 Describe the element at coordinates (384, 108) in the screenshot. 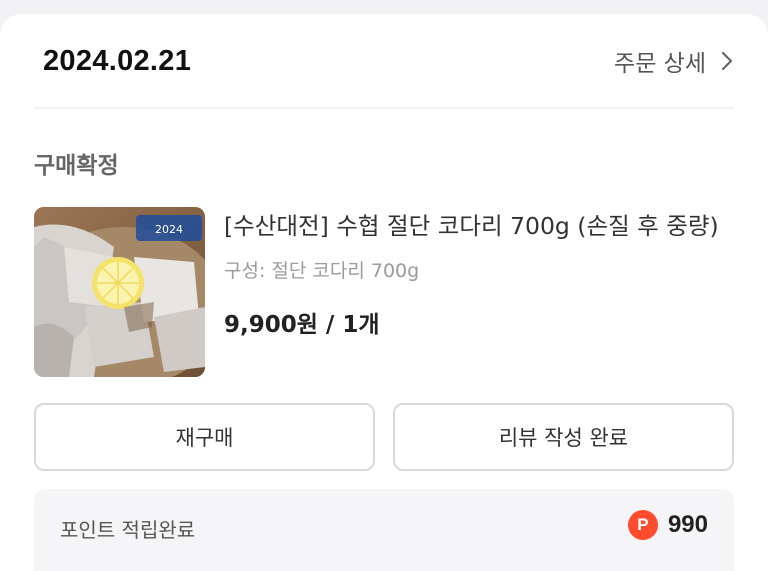

I see `divider` at that location.